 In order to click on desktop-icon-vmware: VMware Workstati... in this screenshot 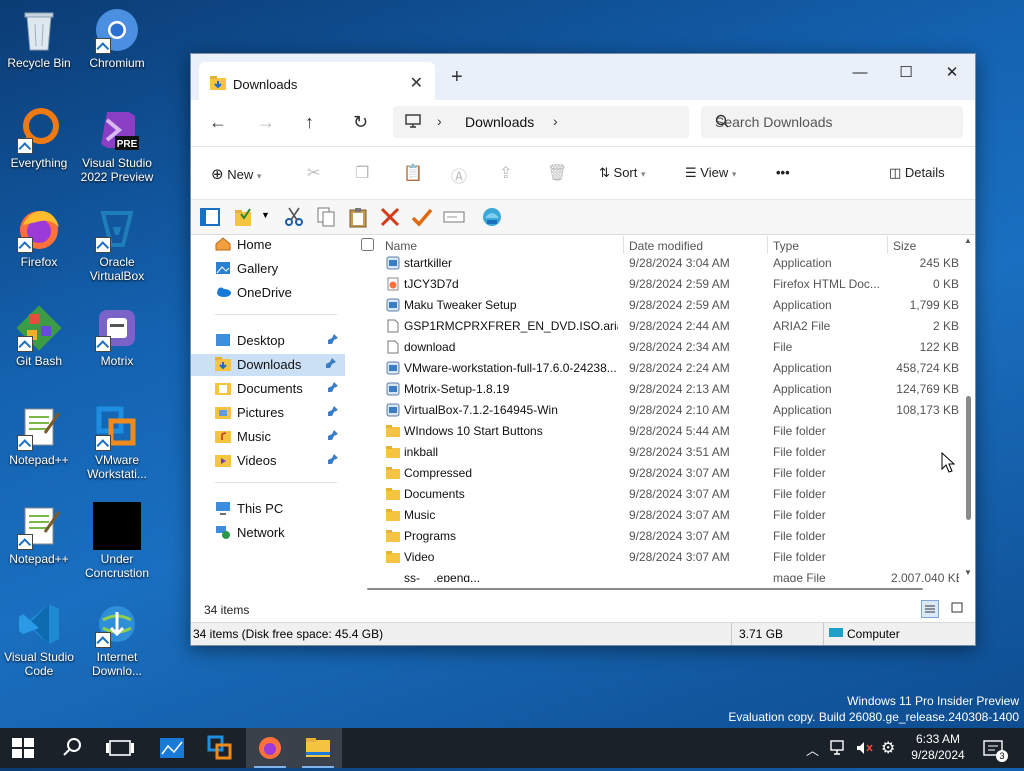, I will do `click(117, 442)`.